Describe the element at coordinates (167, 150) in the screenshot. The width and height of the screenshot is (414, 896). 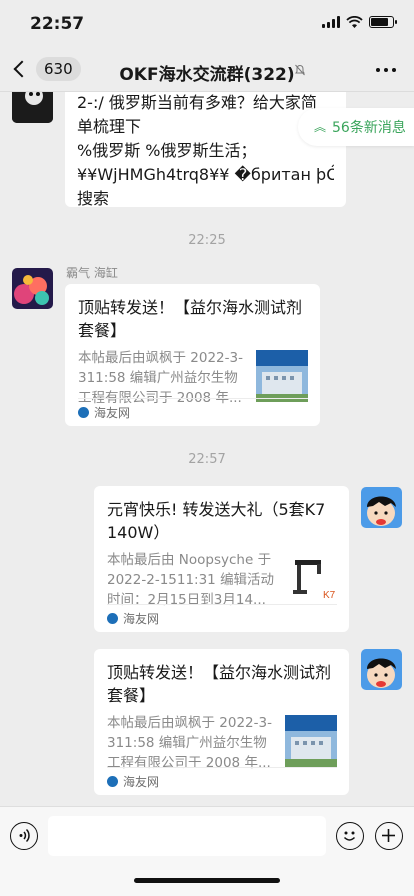
I see `message-line: %俄罗斯 %俄罗斯生活；` at that location.